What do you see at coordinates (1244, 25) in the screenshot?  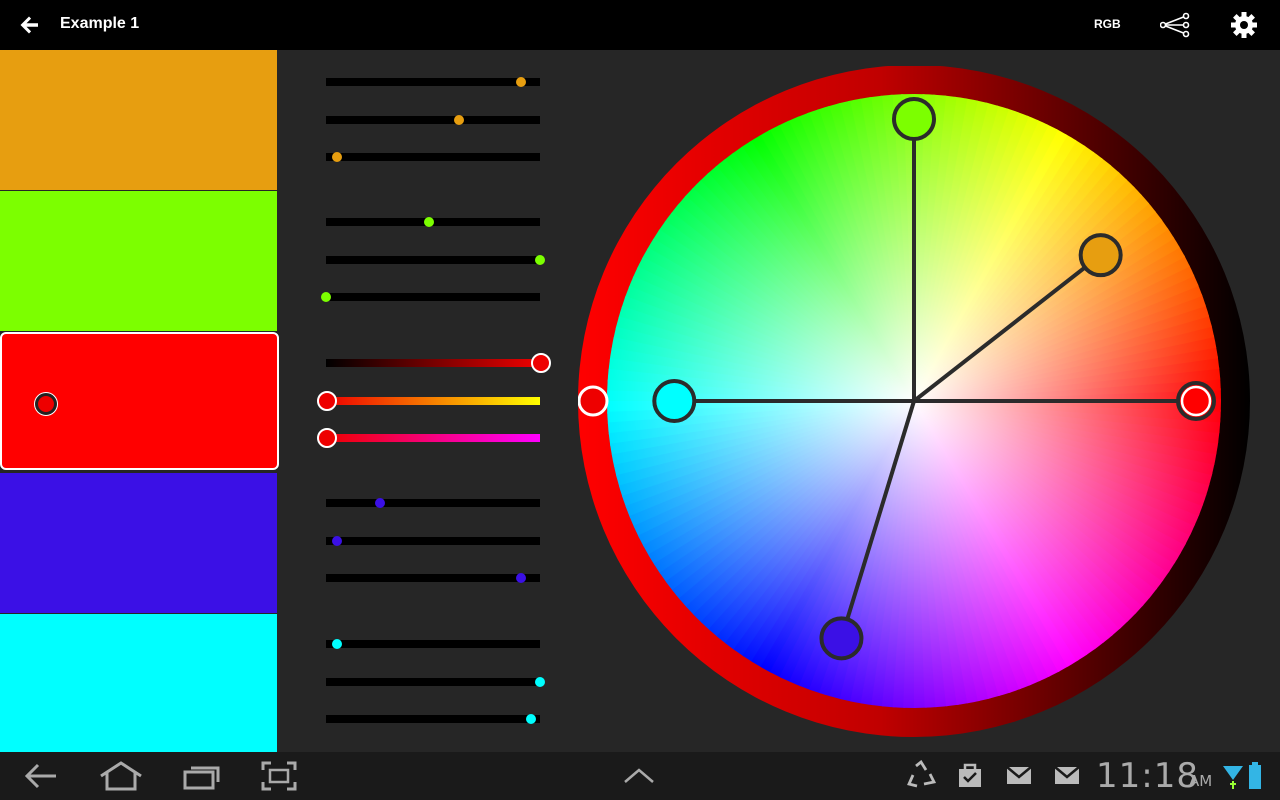 I see `settings-gear-icon` at bounding box center [1244, 25].